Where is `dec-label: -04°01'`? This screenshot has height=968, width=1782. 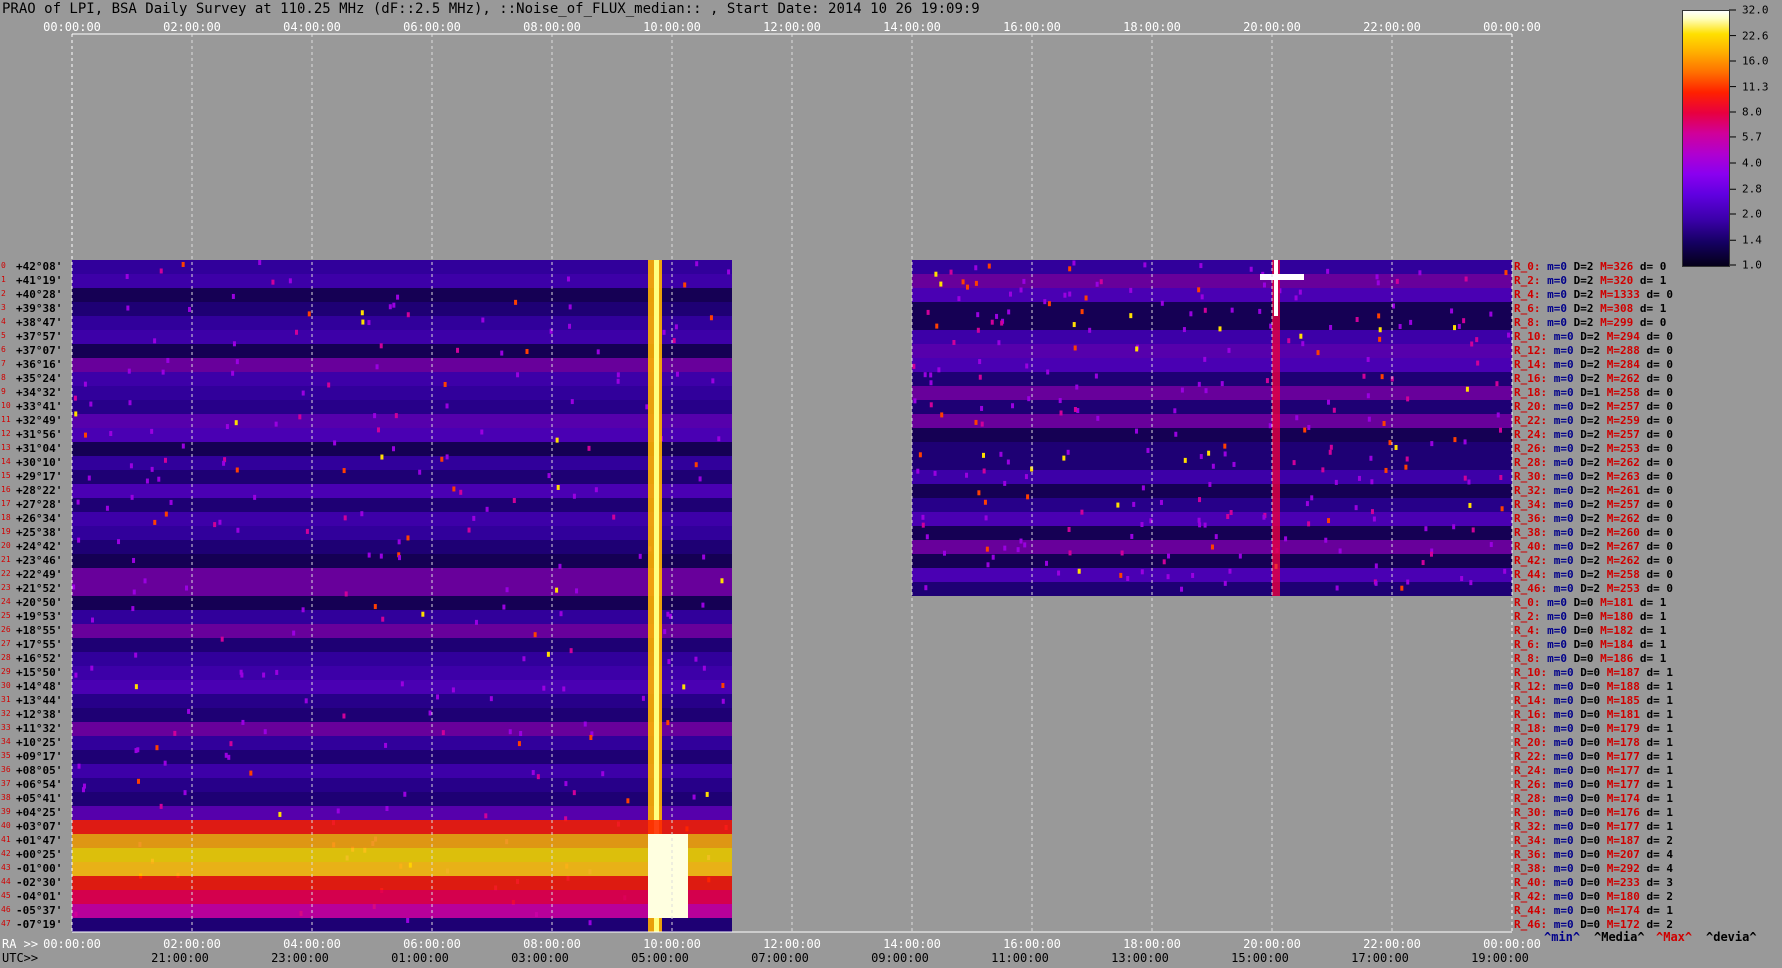 dec-label: -04°01' is located at coordinates (39, 896).